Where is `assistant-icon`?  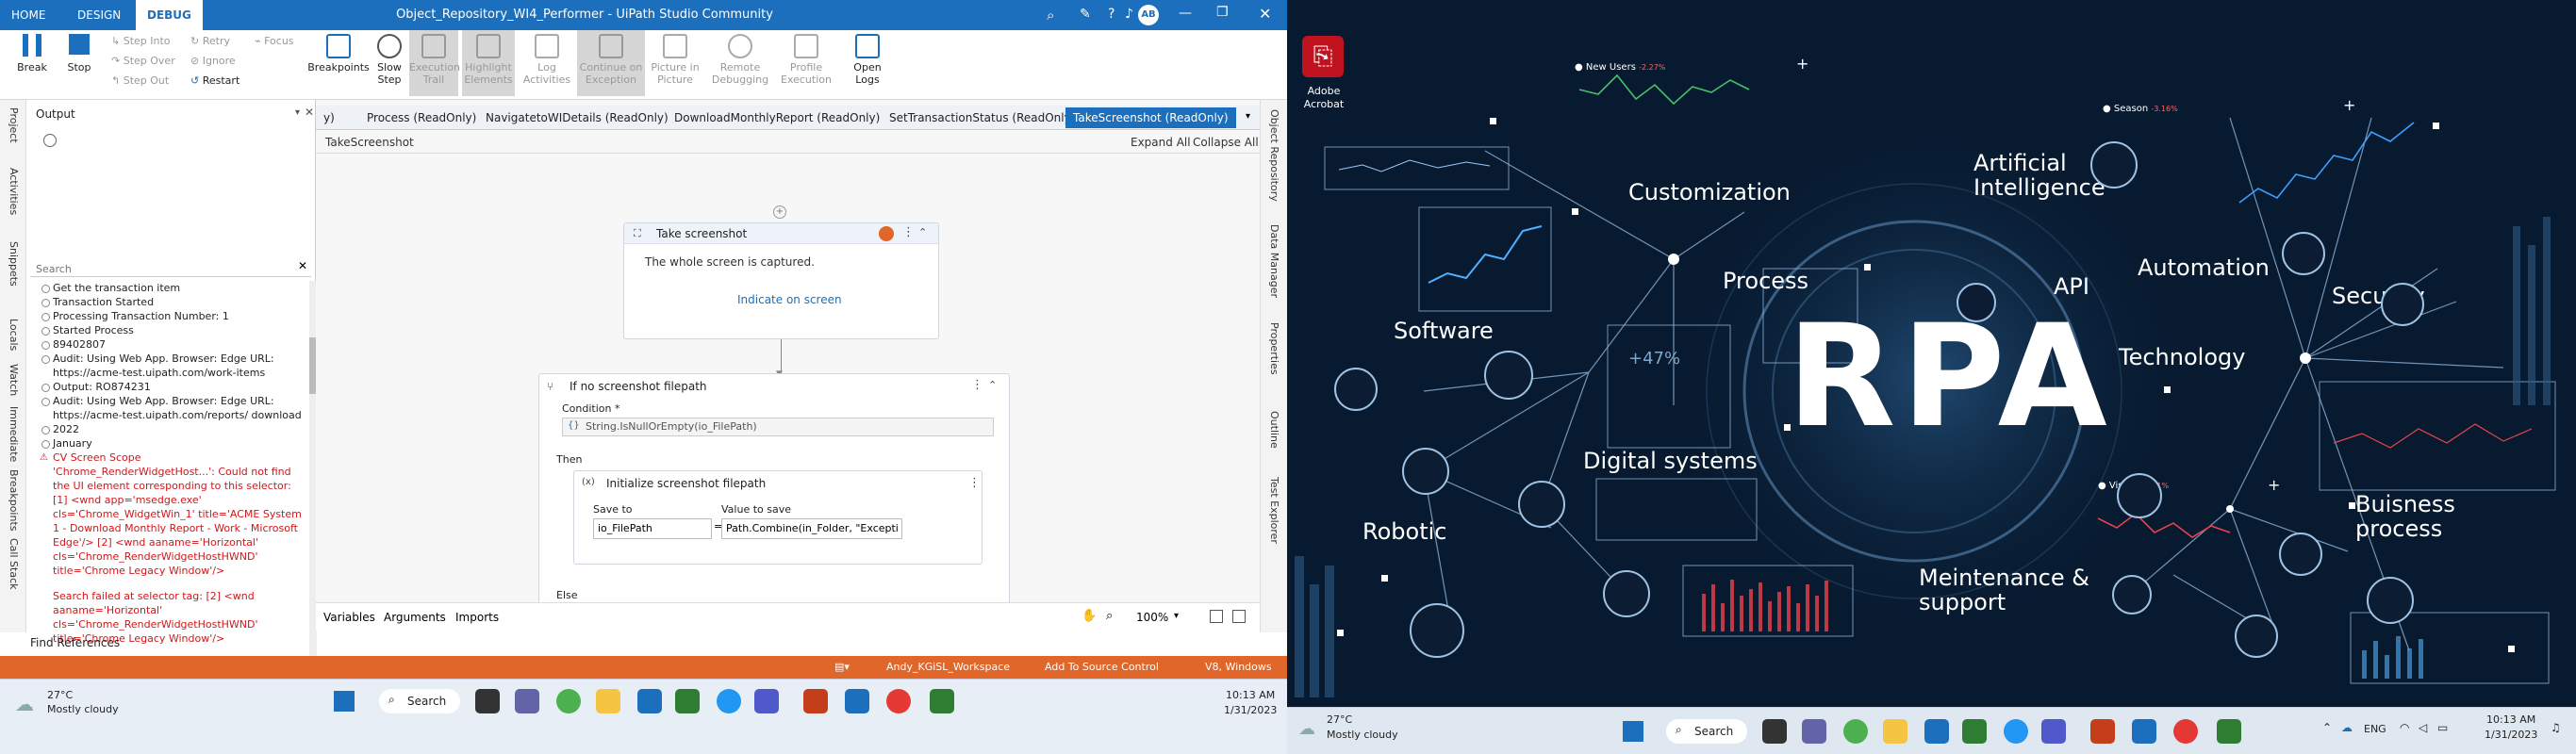
assistant-icon is located at coordinates (2229, 731).